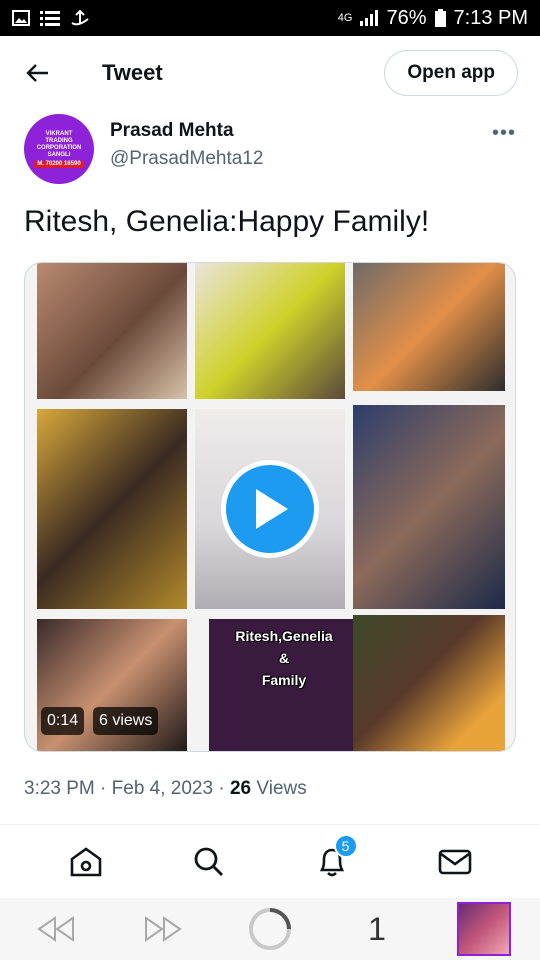 The image size is (540, 960). Describe the element at coordinates (59, 788) in the screenshot. I see `tweet-time: 3:23 PM` at that location.